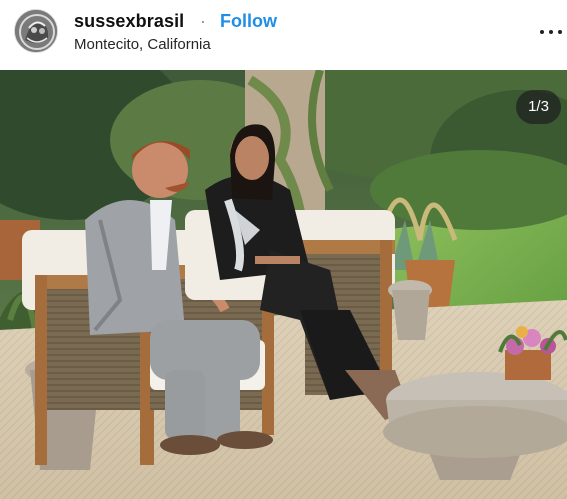 The width and height of the screenshot is (567, 499). I want to click on avatar, so click(36, 31).